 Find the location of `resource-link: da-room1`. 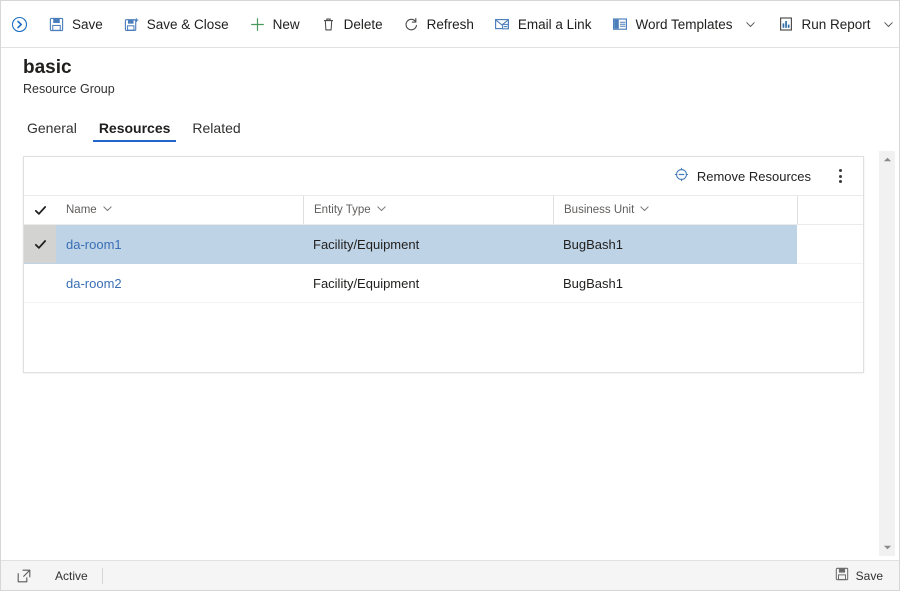

resource-link: da-room1 is located at coordinates (94, 244).